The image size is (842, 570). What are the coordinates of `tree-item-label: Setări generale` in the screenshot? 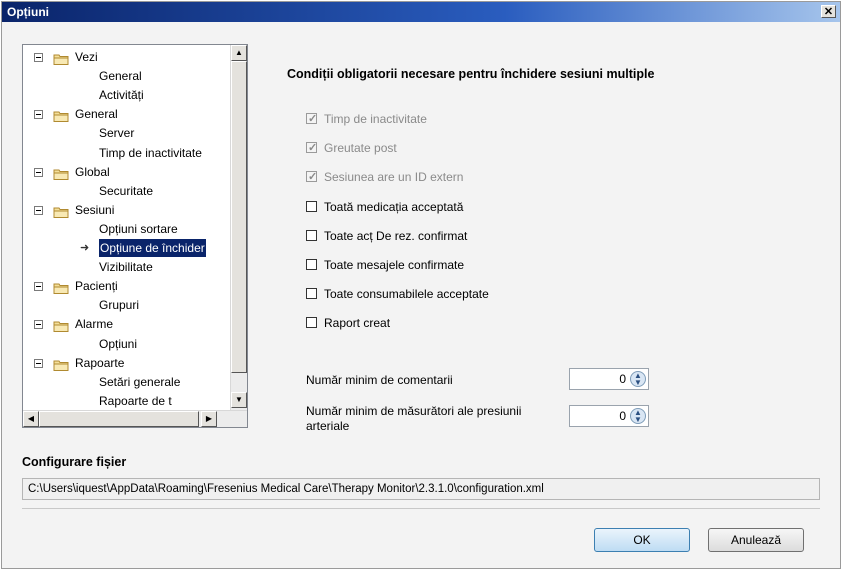 It's located at (140, 381).